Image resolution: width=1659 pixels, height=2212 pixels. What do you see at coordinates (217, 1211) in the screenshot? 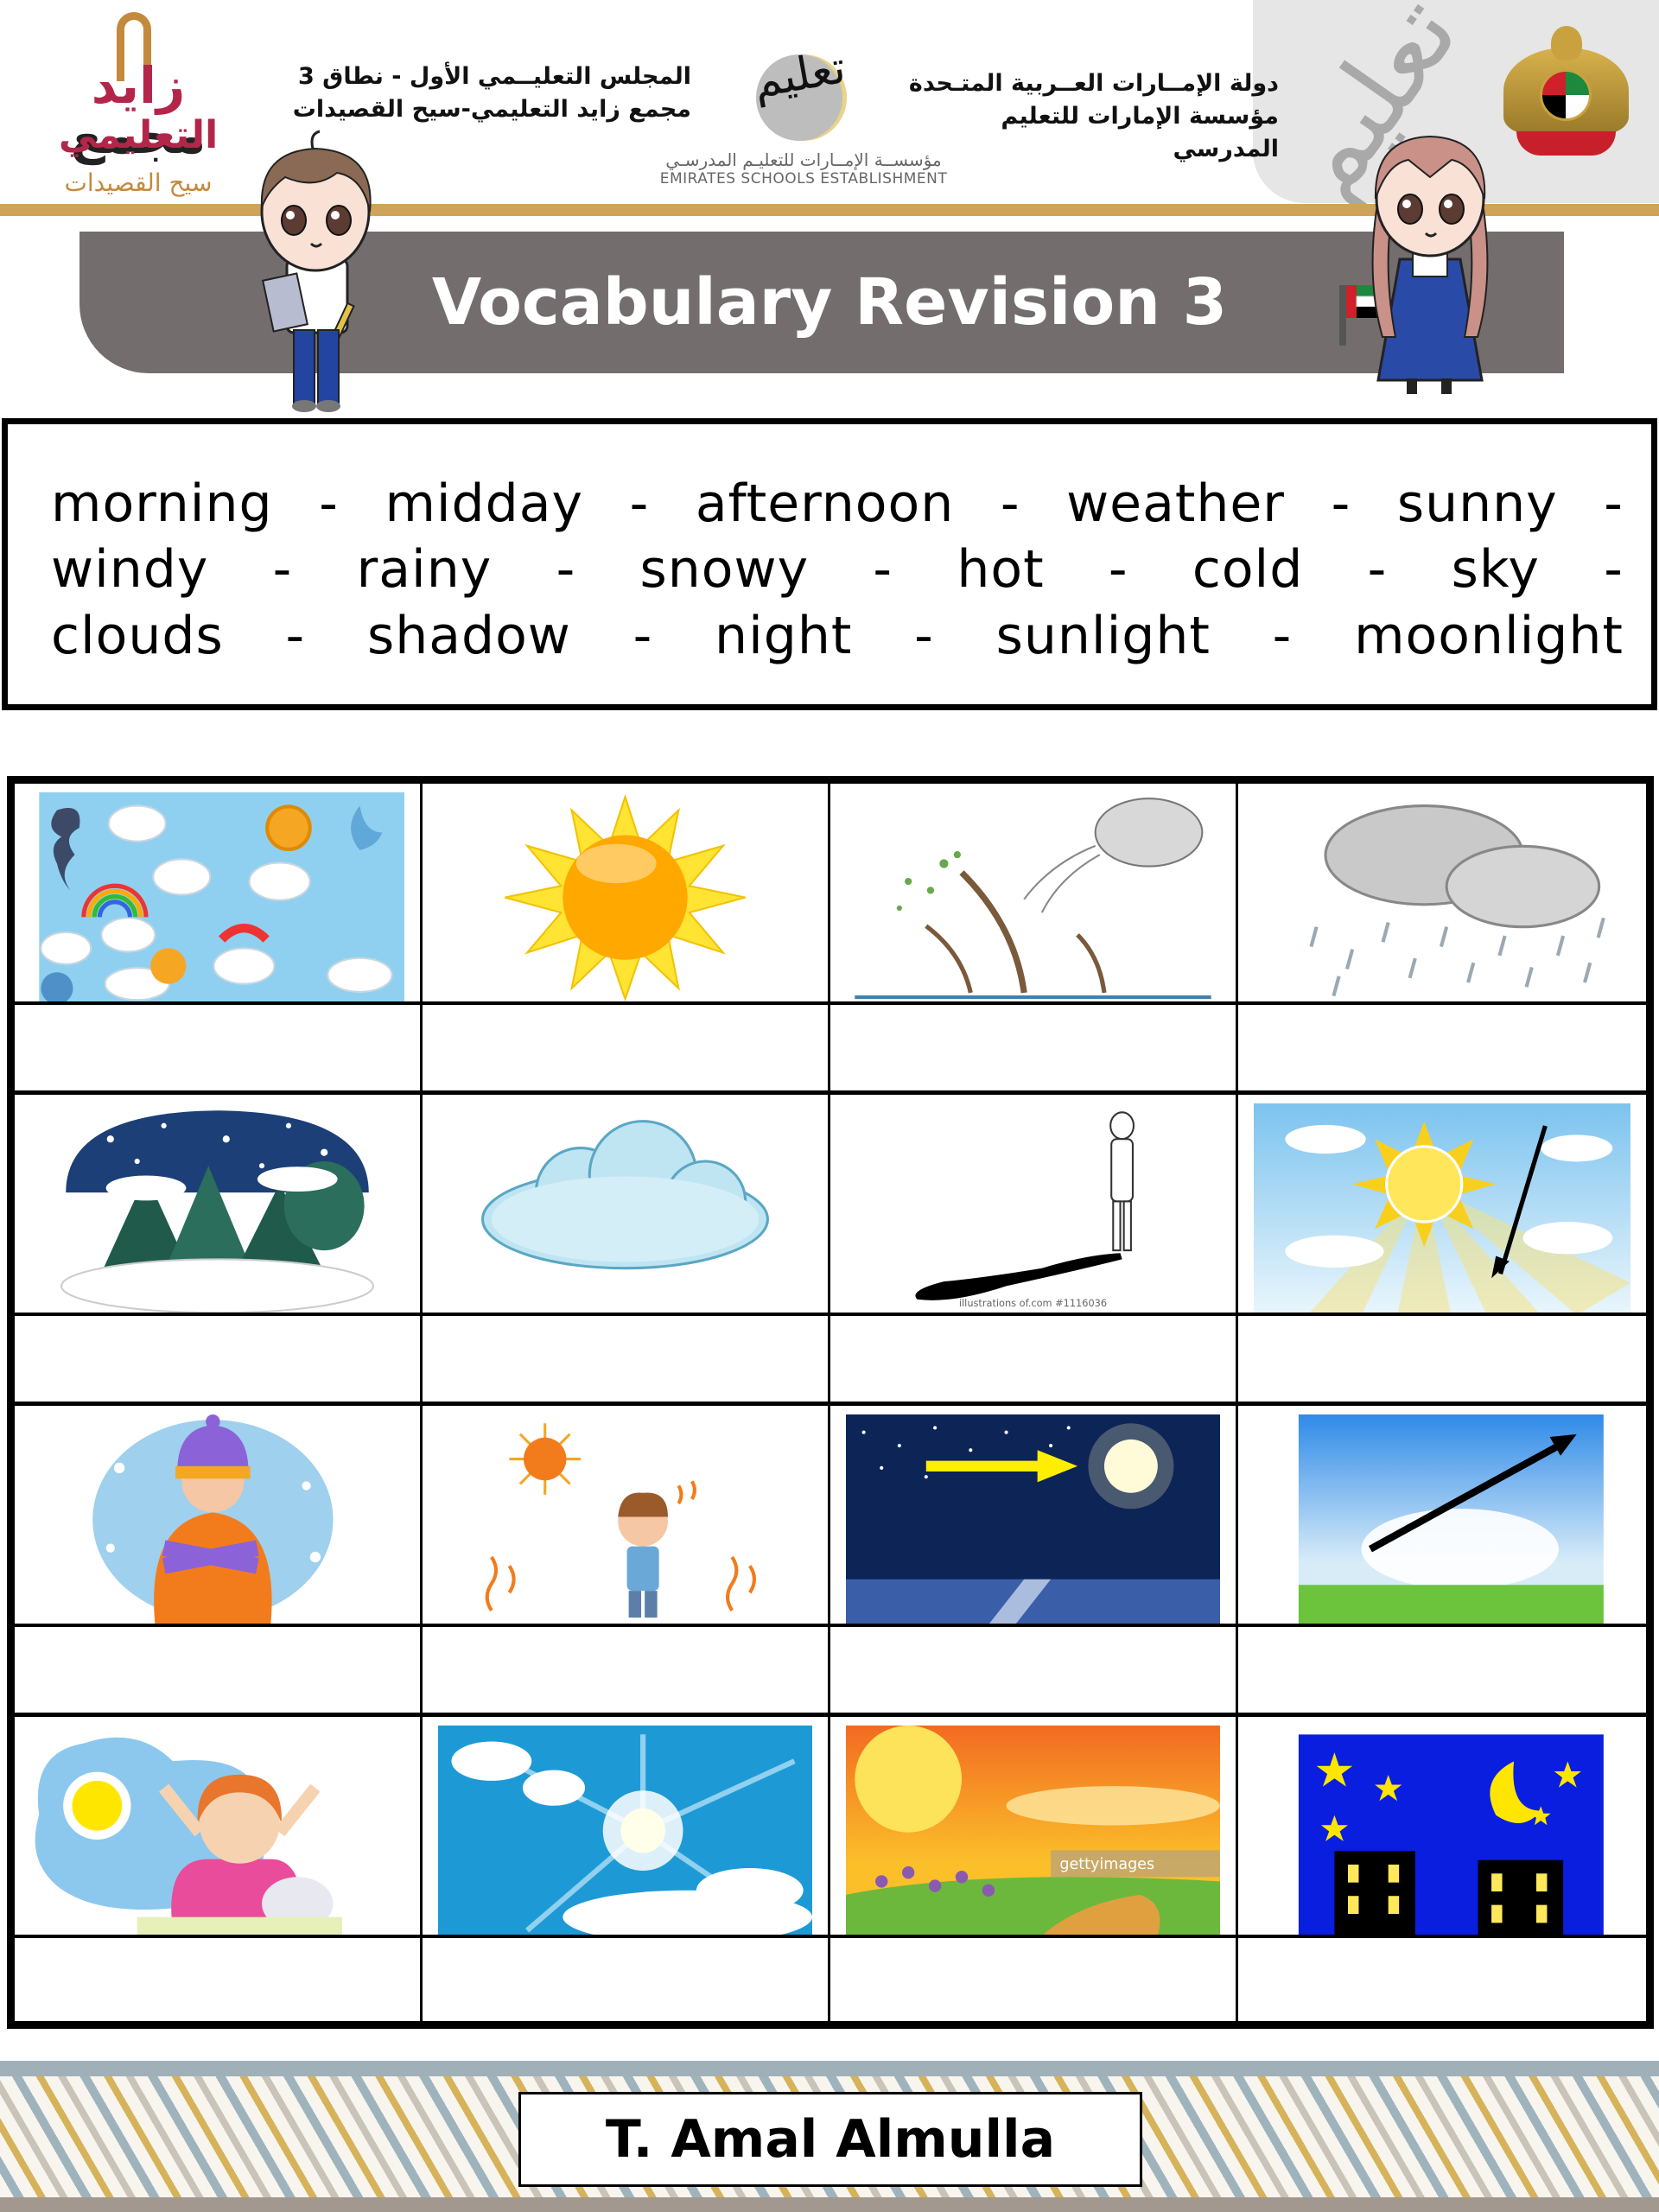
I see `snowy-landscape-picture` at bounding box center [217, 1211].